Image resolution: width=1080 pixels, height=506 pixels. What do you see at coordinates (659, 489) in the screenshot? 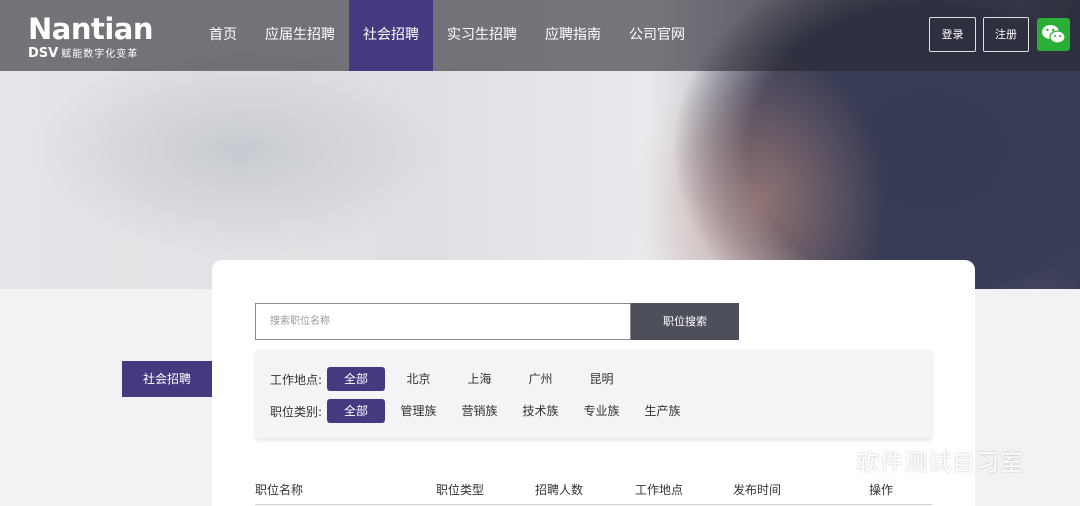
I see `column-header-location: 工作地点` at bounding box center [659, 489].